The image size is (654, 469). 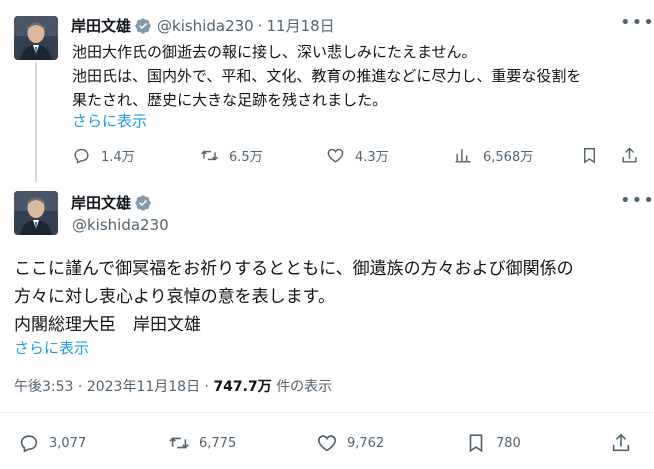 What do you see at coordinates (107, 325) in the screenshot?
I see `tweet-line: 内閣総理大臣 岸田文雄` at bounding box center [107, 325].